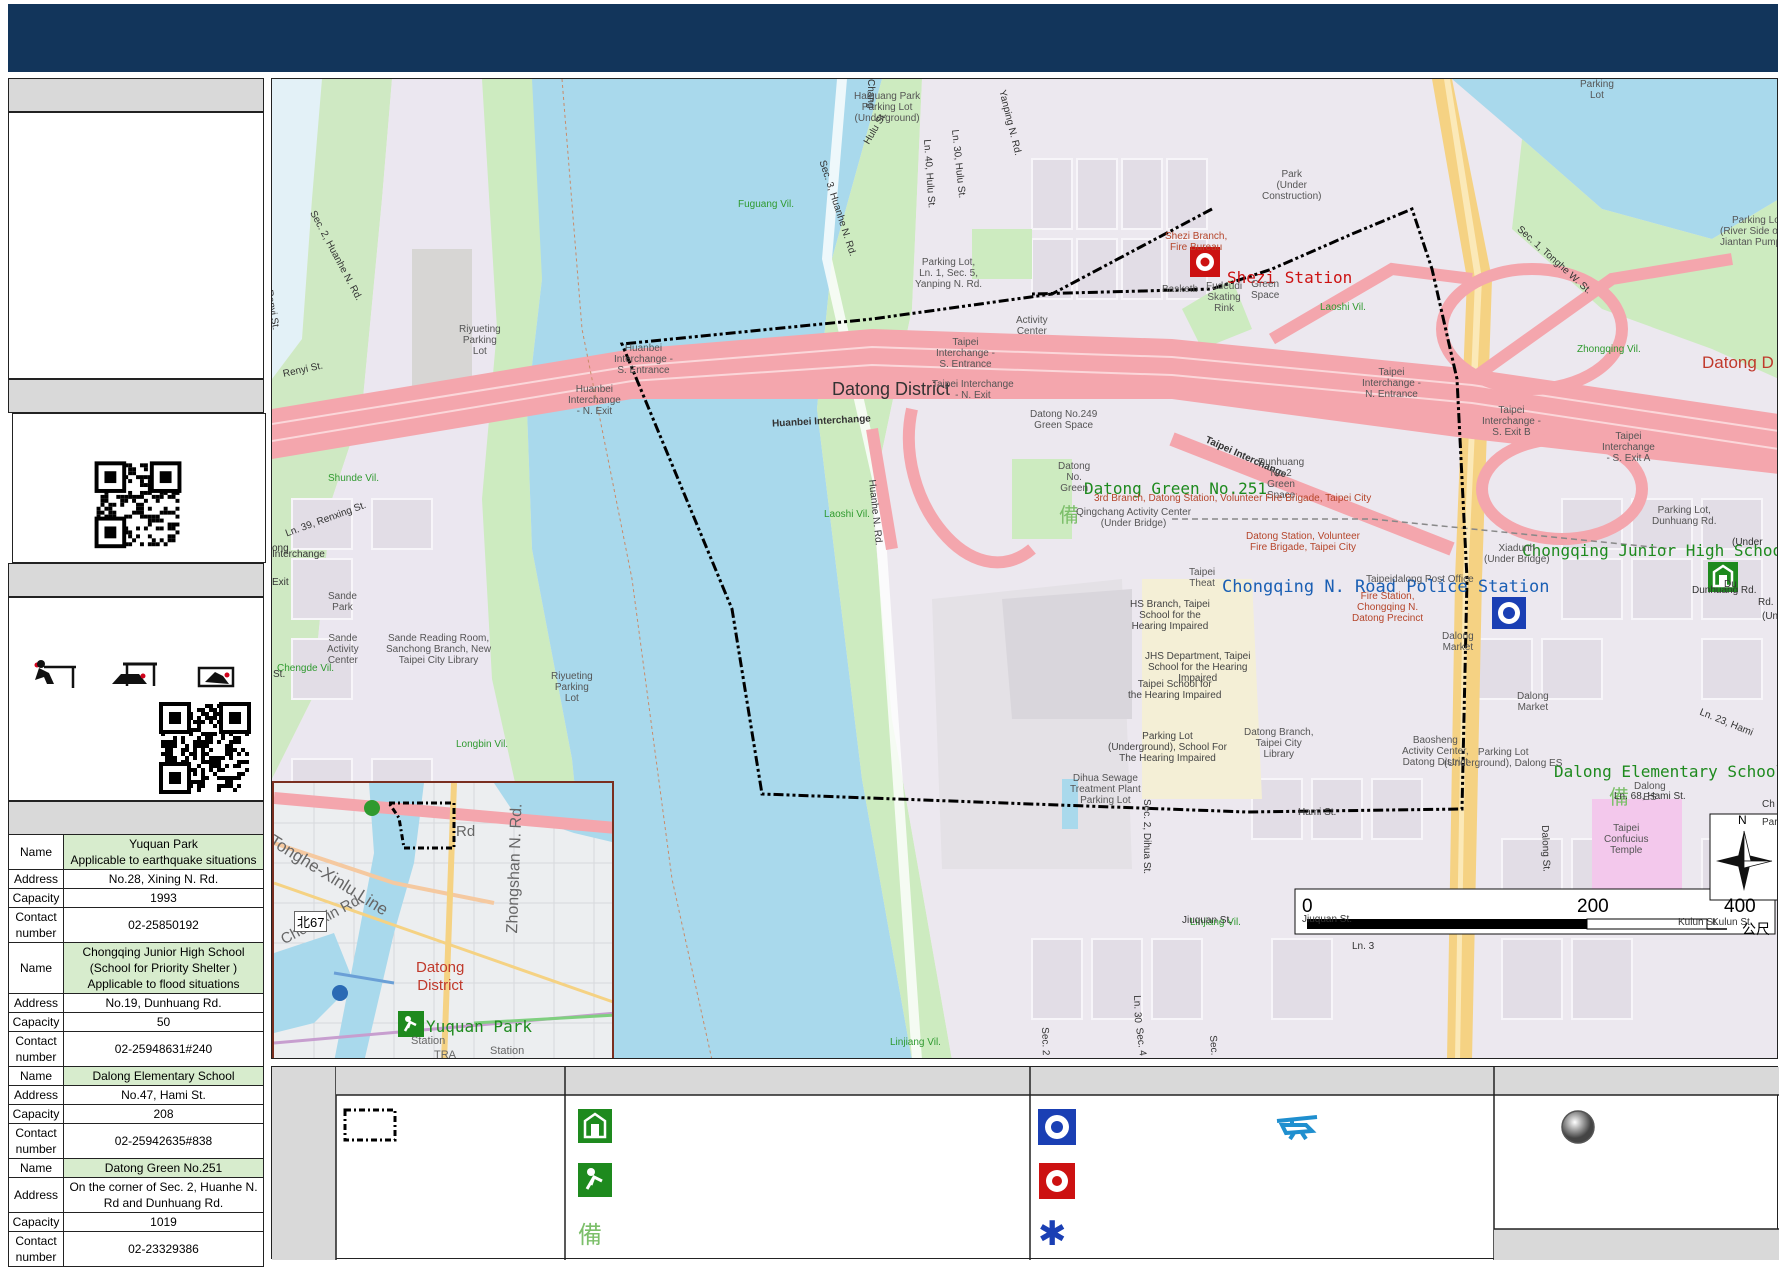 The image size is (1786, 1267). What do you see at coordinates (766, 204) in the screenshot?
I see `village-label: Fuguang Vil.` at bounding box center [766, 204].